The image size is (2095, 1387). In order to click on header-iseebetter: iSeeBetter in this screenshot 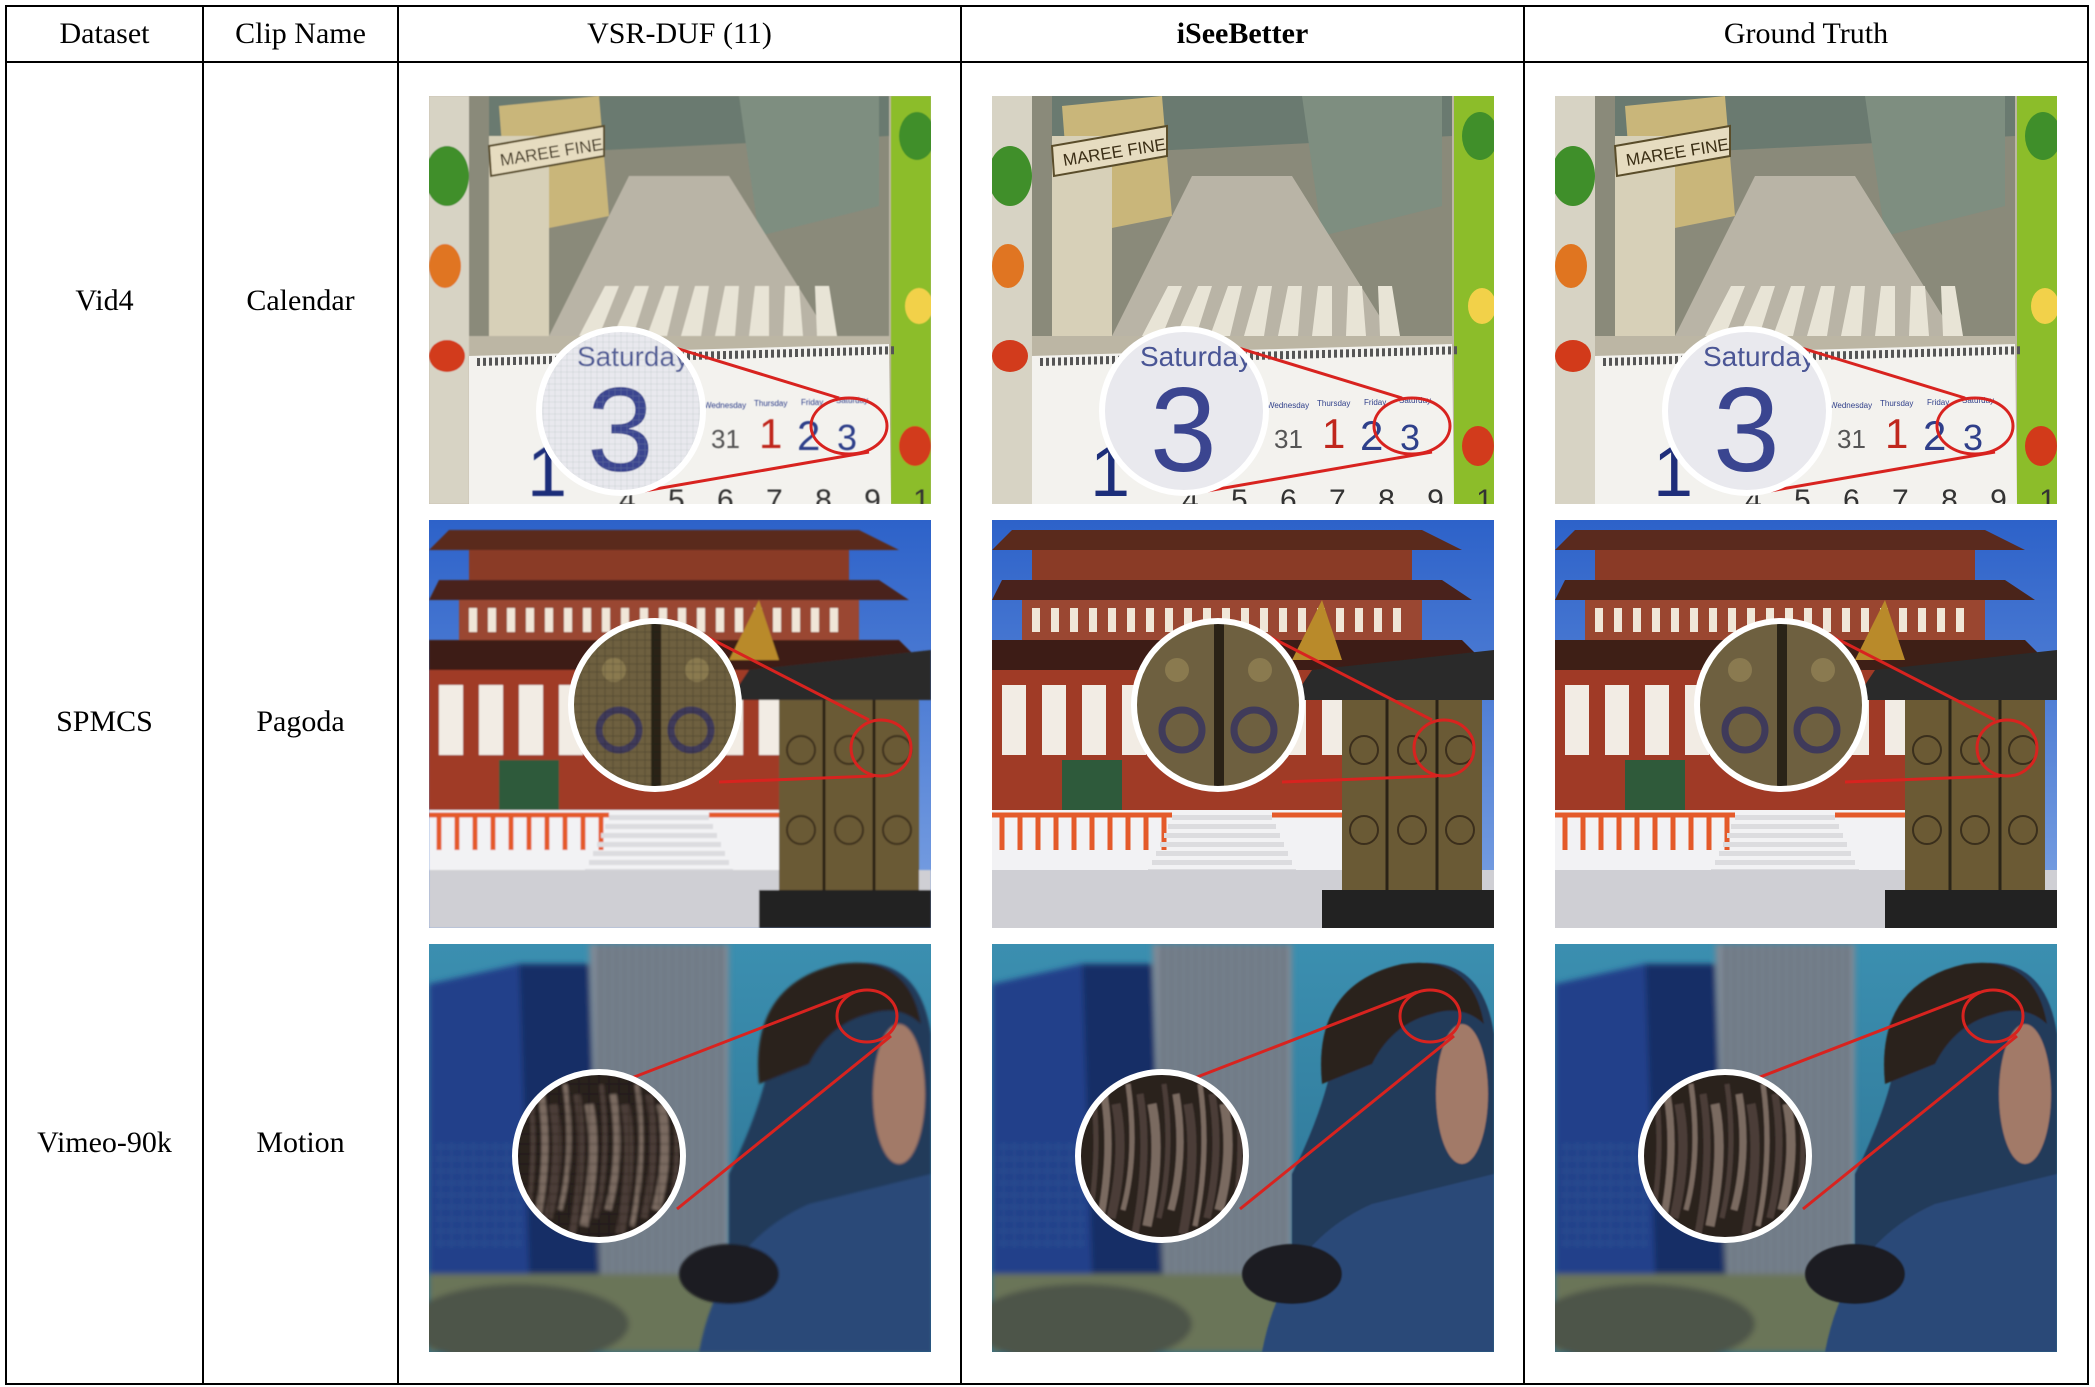, I will do `click(1242, 34)`.